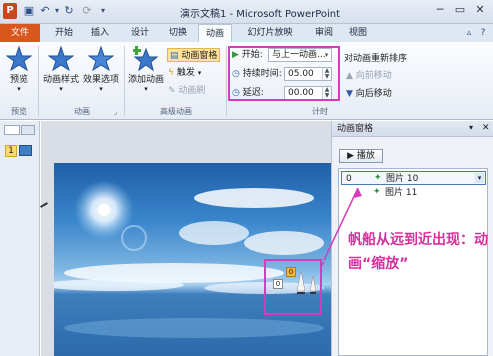 The height and width of the screenshot is (356, 493). Describe the element at coordinates (10, 11) in the screenshot. I see `powerpoint-logo-icon: P` at that location.